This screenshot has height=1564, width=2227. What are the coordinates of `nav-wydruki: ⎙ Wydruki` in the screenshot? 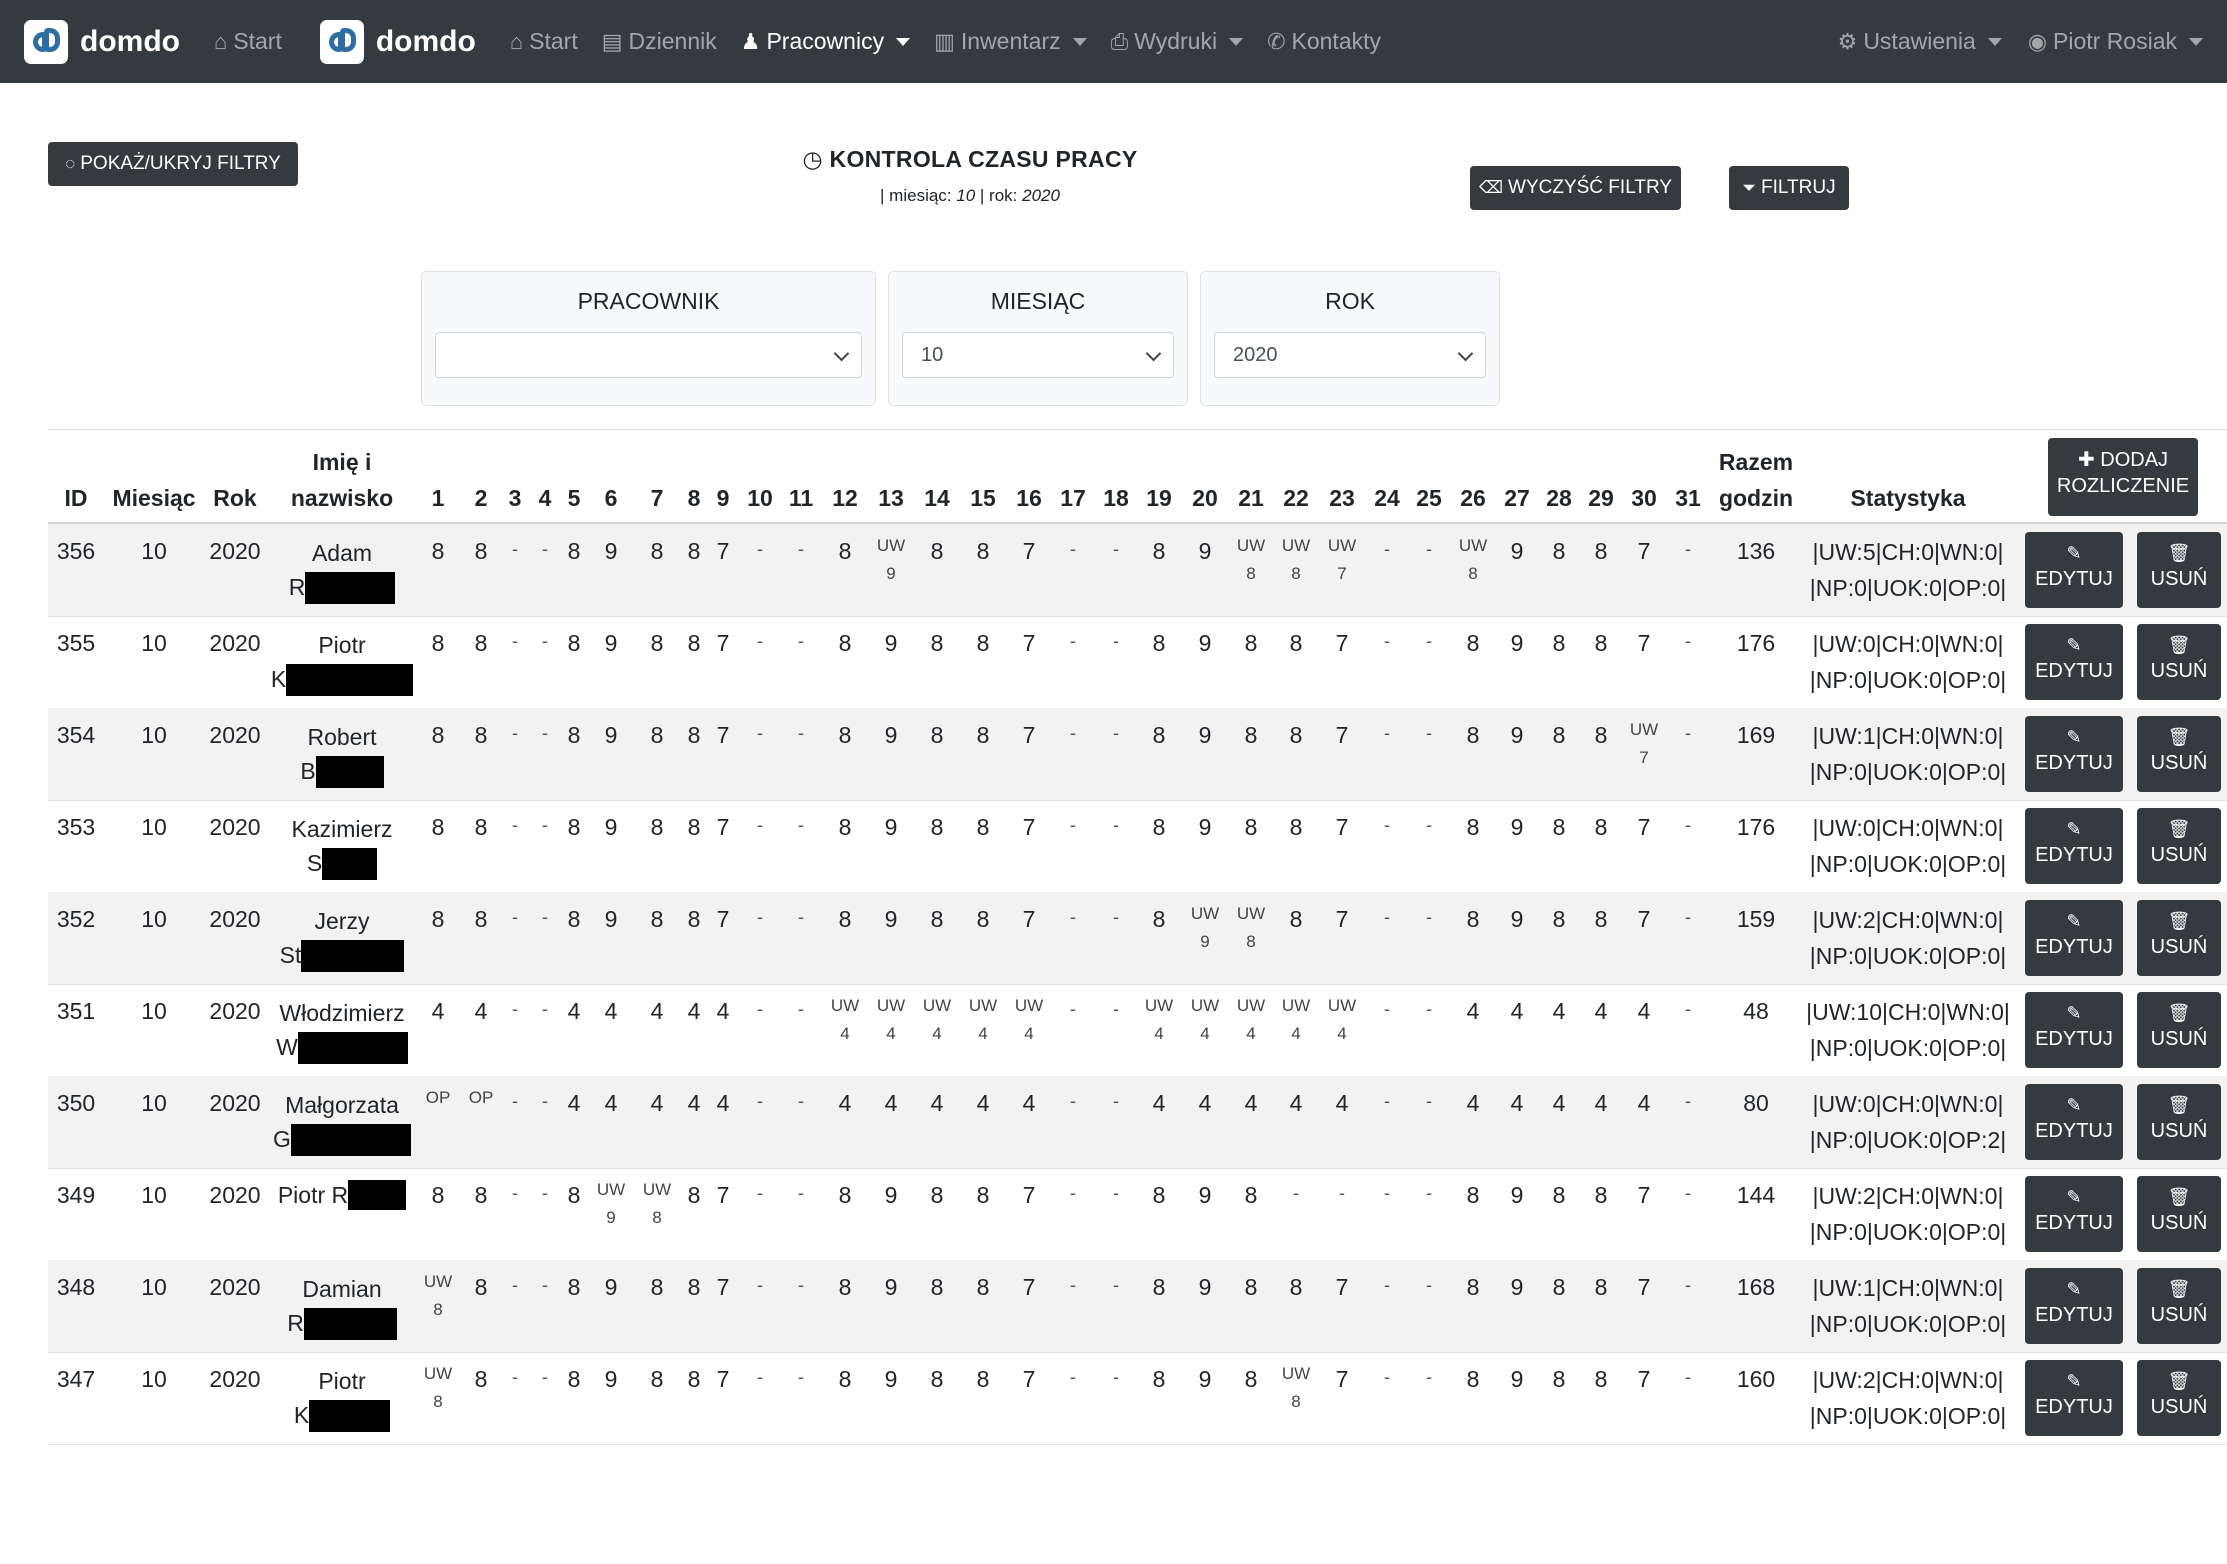 It's located at (1177, 41).